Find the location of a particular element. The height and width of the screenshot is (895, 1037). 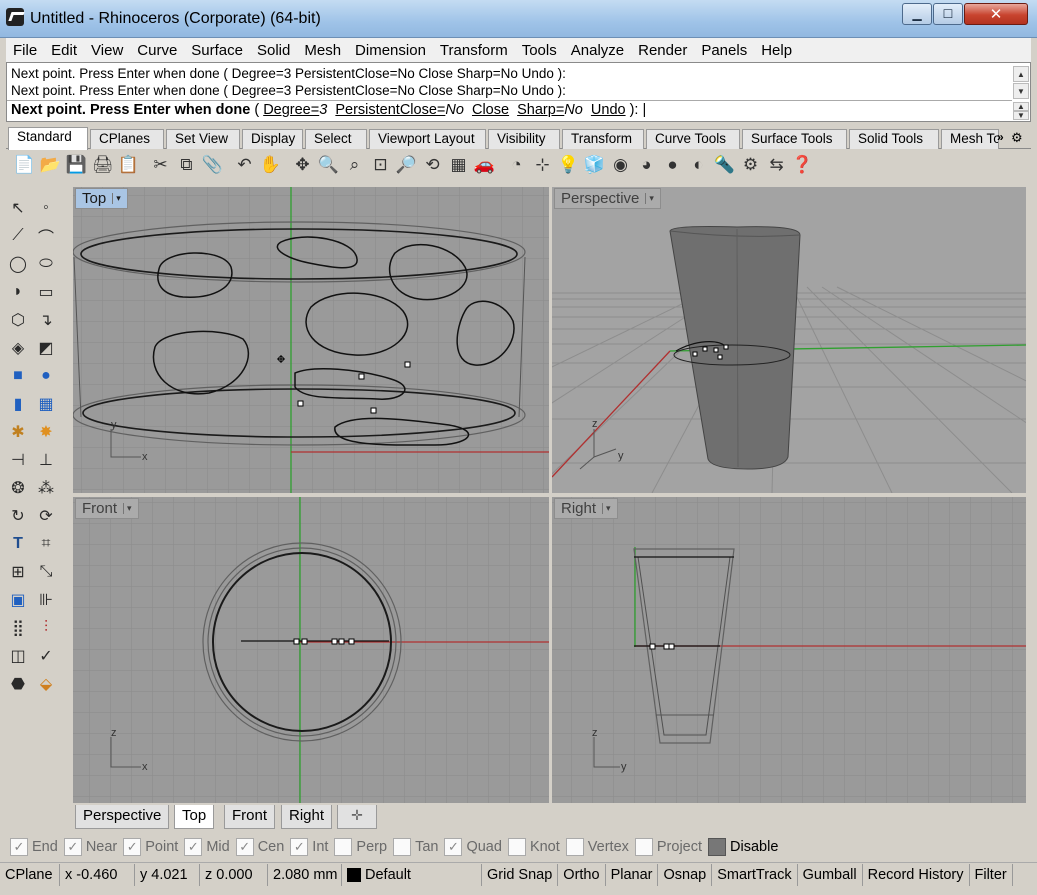

osnap-project: Project is located at coordinates (668, 847).